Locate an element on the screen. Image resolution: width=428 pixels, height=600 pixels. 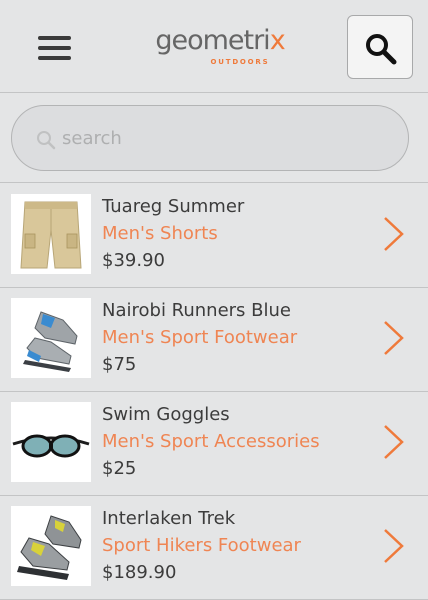
logo-tagline: OUTDOORS is located at coordinates (240, 62).